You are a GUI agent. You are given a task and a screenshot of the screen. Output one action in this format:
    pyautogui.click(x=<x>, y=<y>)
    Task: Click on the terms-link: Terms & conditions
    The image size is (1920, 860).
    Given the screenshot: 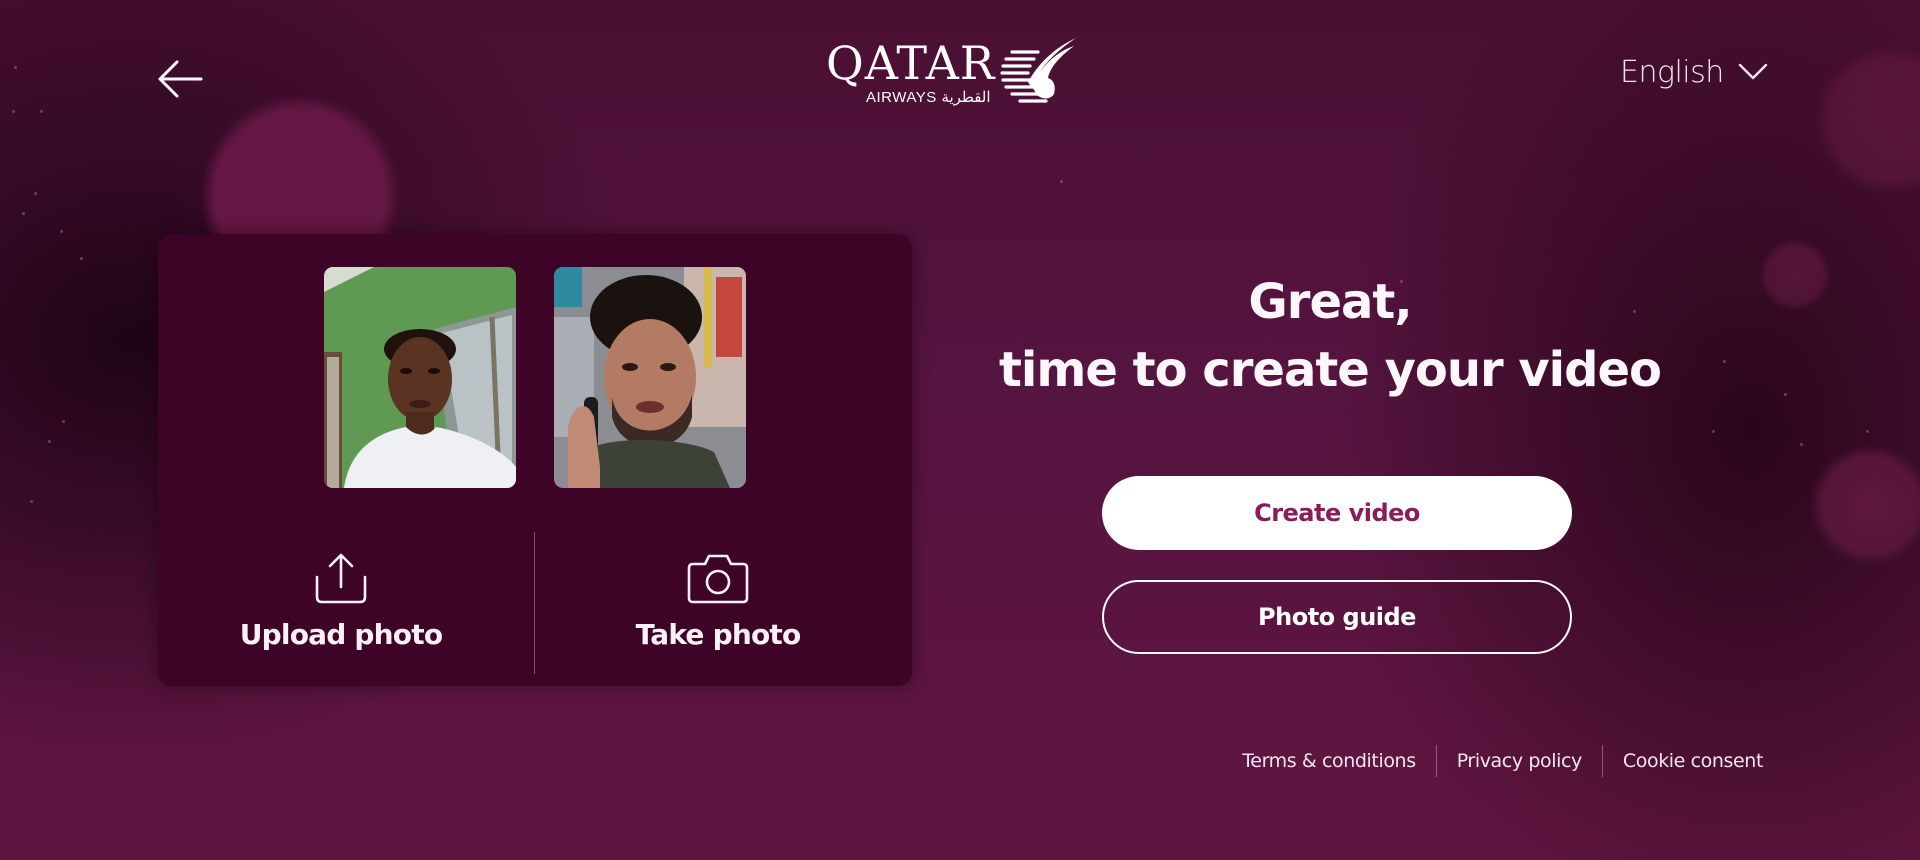 What is the action you would take?
    pyautogui.click(x=1328, y=761)
    